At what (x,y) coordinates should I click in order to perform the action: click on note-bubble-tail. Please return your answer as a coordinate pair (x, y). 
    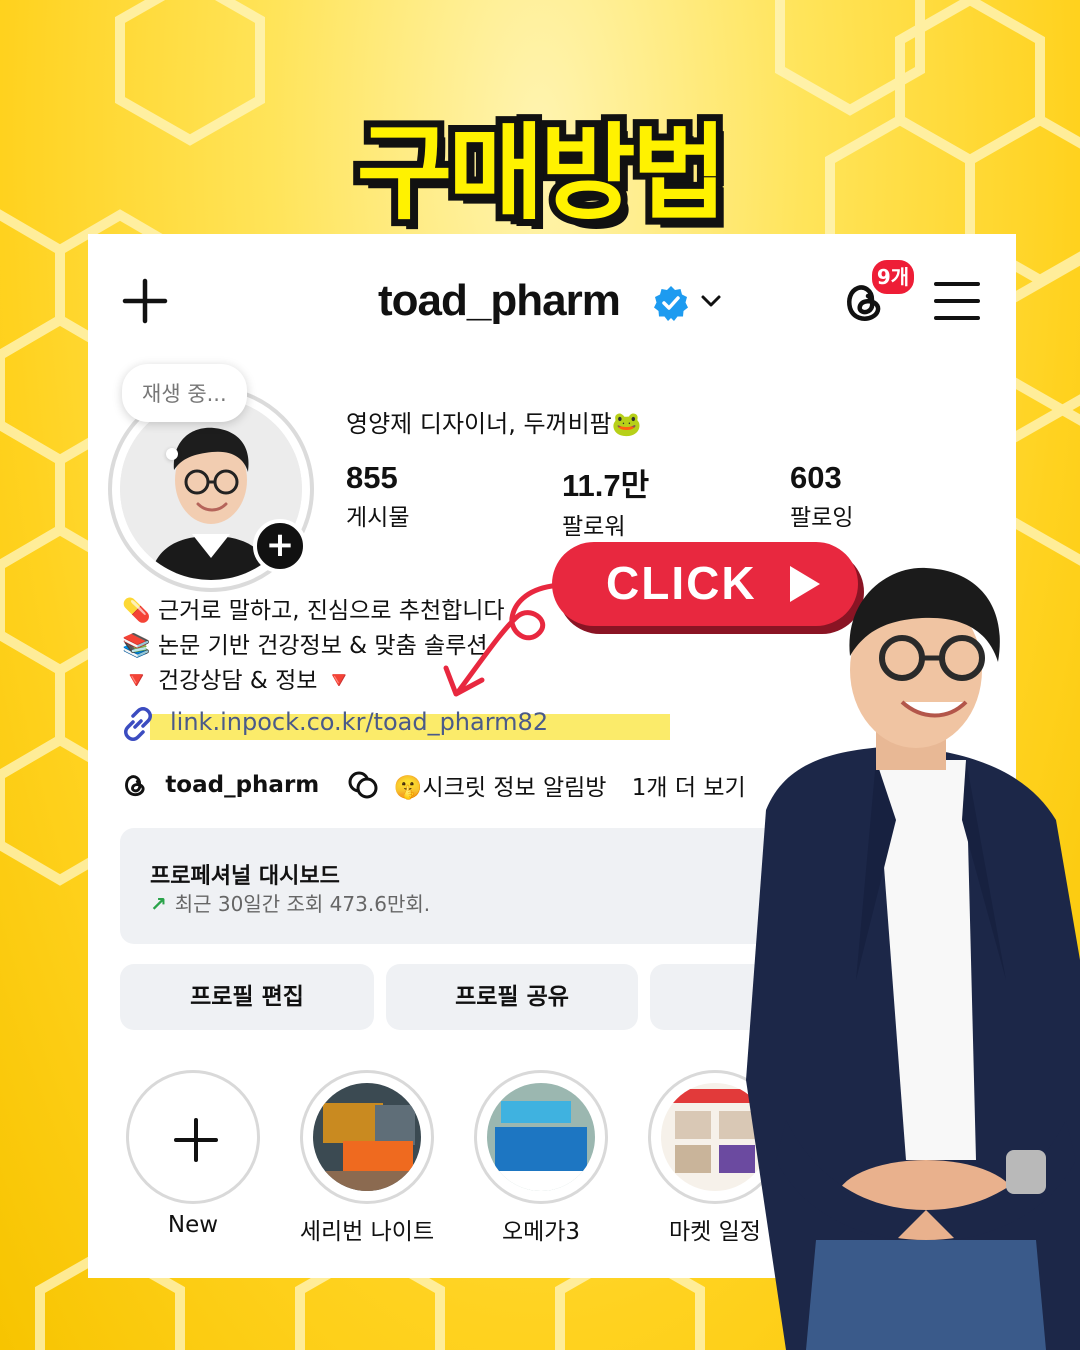
    Looking at the image, I should click on (172, 454).